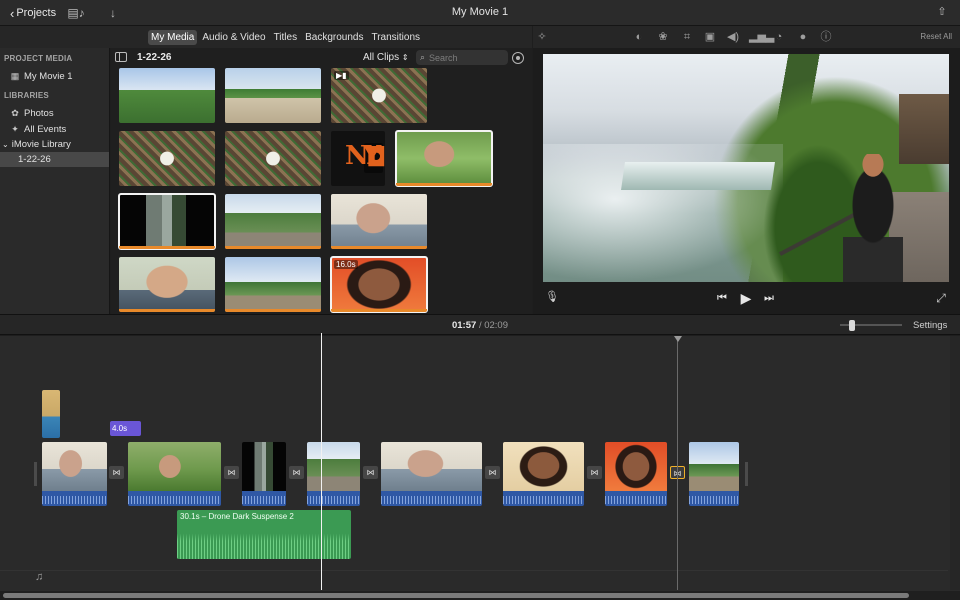  Describe the element at coordinates (51, 414) in the screenshot. I see `title-clip` at that location.